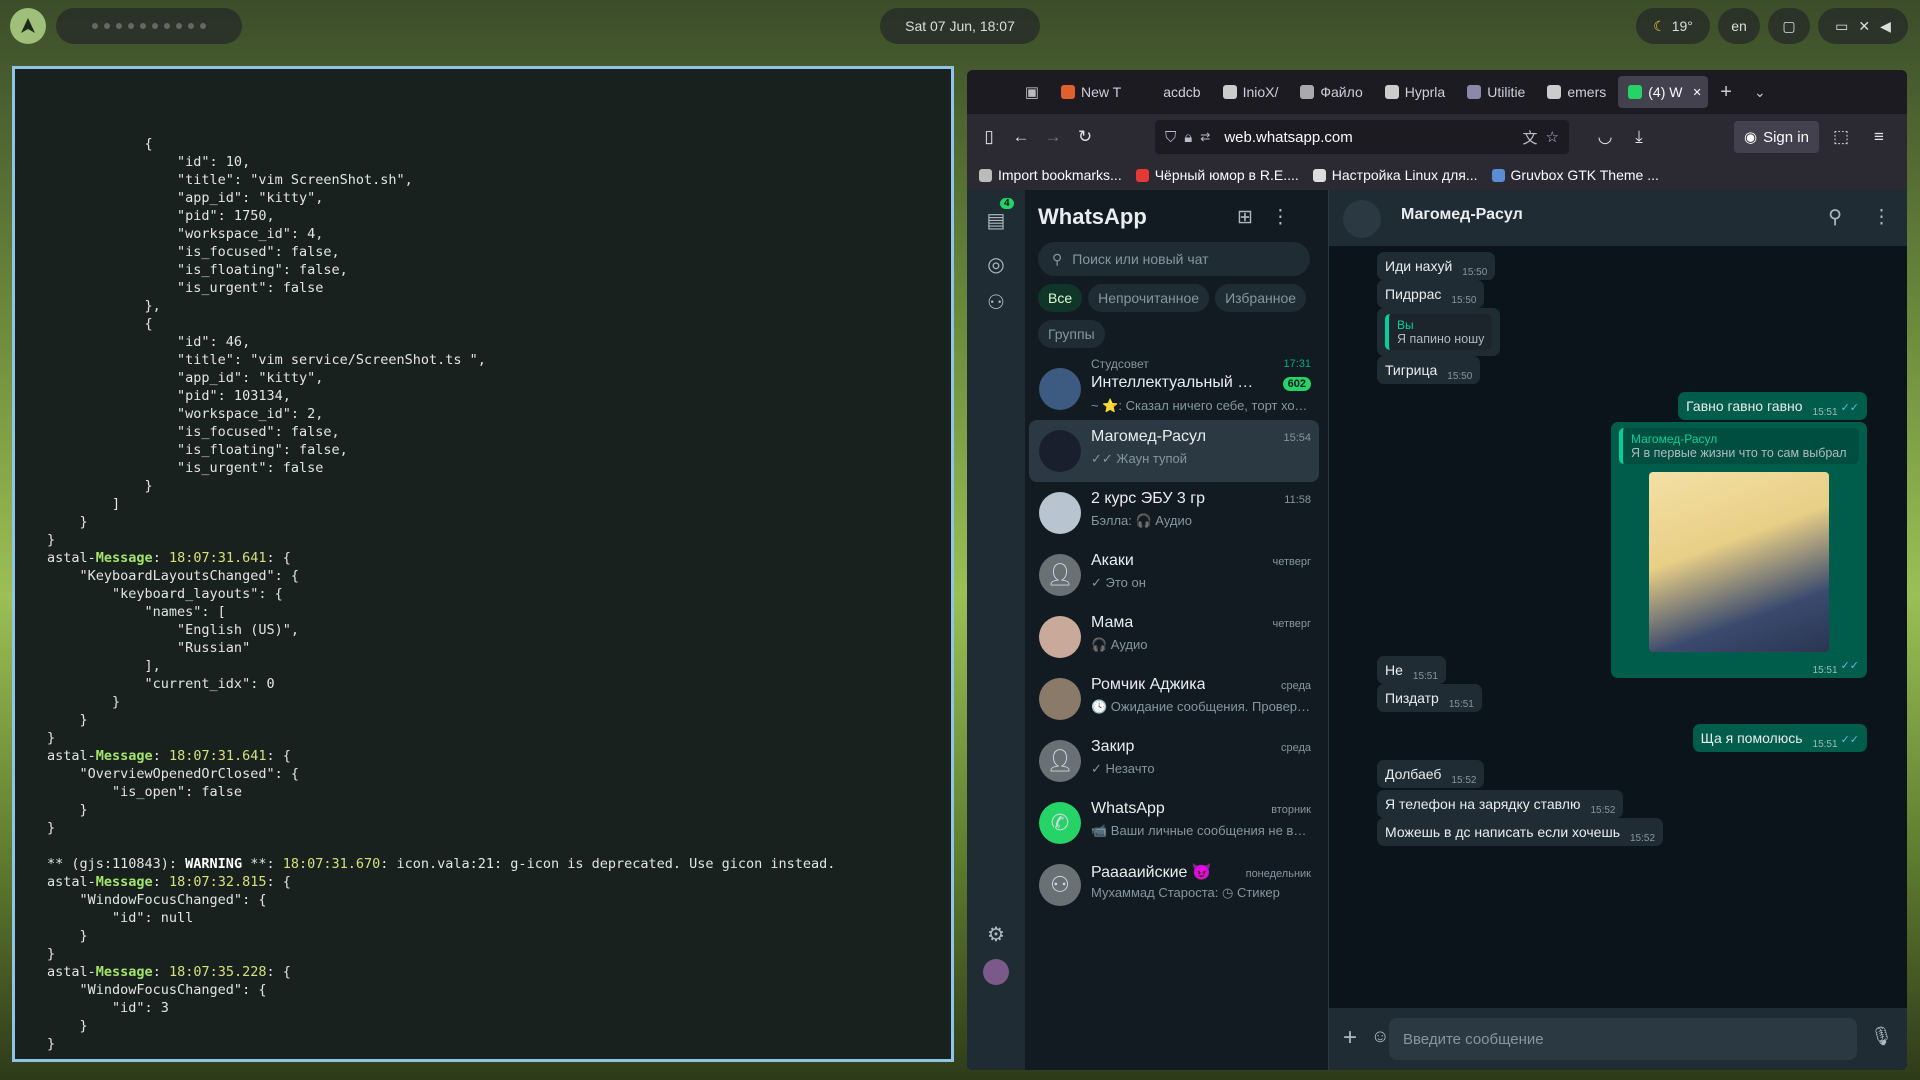 The height and width of the screenshot is (1080, 1920). What do you see at coordinates (1776, 137) in the screenshot?
I see `sign-in-button: ◉ Sign in` at bounding box center [1776, 137].